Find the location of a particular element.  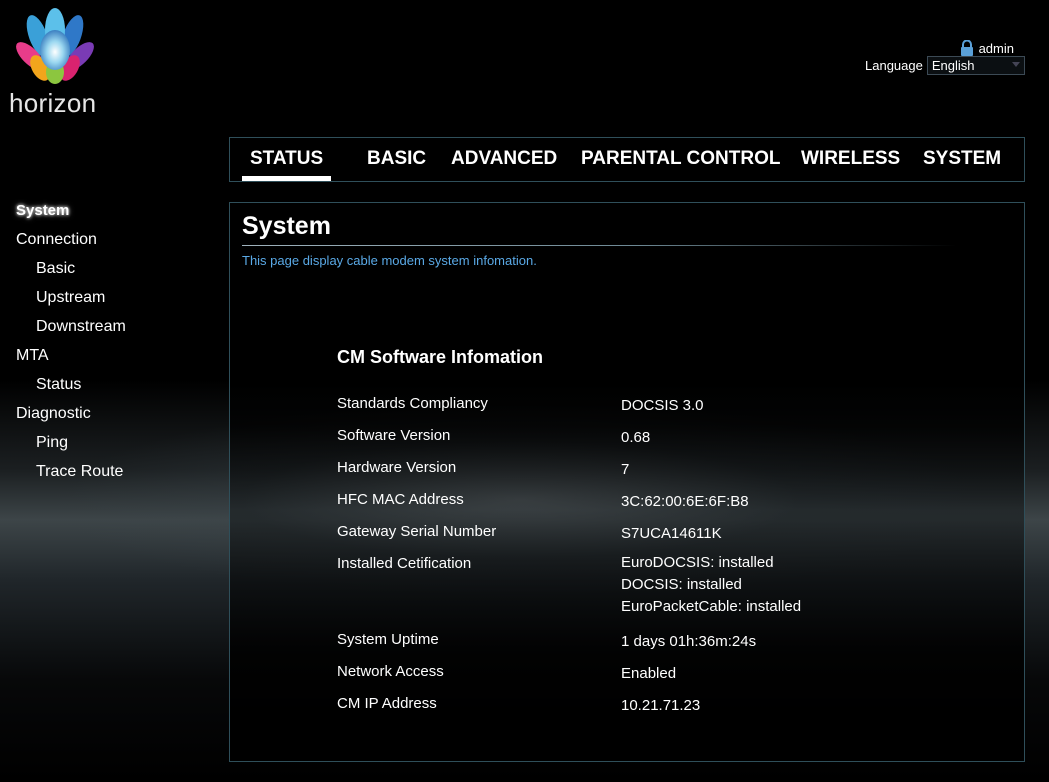

user-area: admin is located at coordinates (987, 47).